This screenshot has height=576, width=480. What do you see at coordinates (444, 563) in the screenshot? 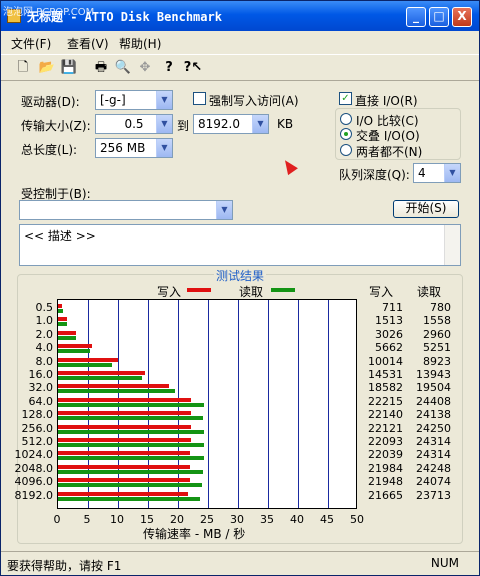
I see `status-num-indicator: NUM` at bounding box center [444, 563].